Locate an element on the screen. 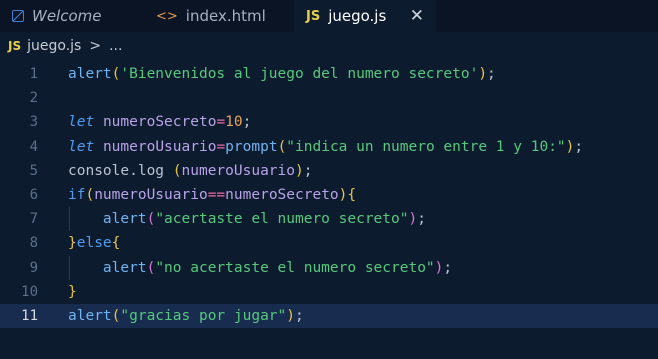 This screenshot has height=359, width=658. code-text: alert("acertaste el numero secreto"); is located at coordinates (247, 219).